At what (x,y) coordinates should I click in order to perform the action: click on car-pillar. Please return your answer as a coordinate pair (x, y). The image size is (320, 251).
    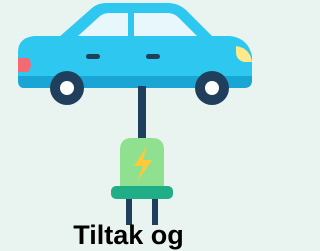
    Looking at the image, I should click on (131, 25).